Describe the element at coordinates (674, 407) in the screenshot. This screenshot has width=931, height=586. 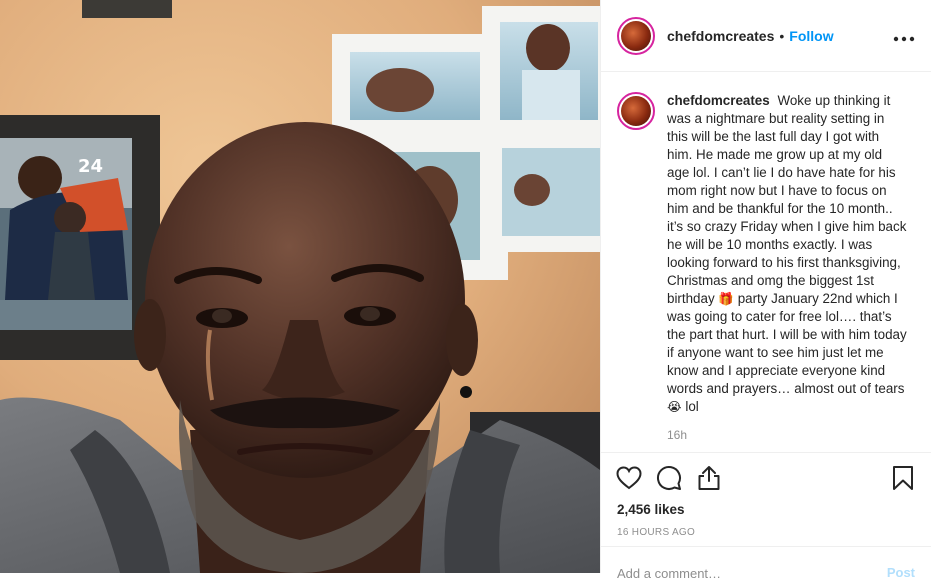
I see `crying-emoji-icon: 😭` at that location.